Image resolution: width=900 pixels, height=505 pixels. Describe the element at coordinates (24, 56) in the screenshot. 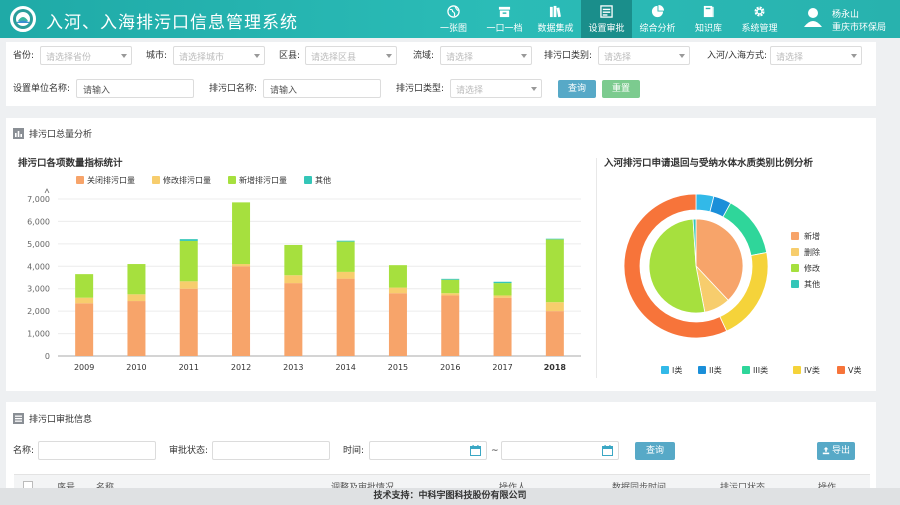

I see `province-label: 省份:` at that location.